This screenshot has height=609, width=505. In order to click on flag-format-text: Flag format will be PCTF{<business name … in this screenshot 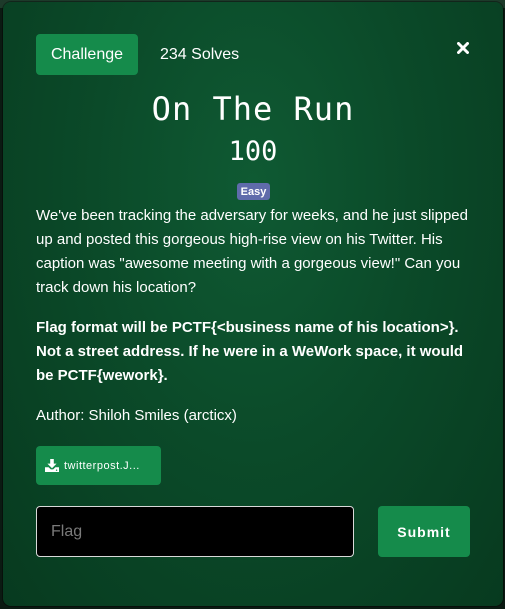, I will do `click(250, 351)`.